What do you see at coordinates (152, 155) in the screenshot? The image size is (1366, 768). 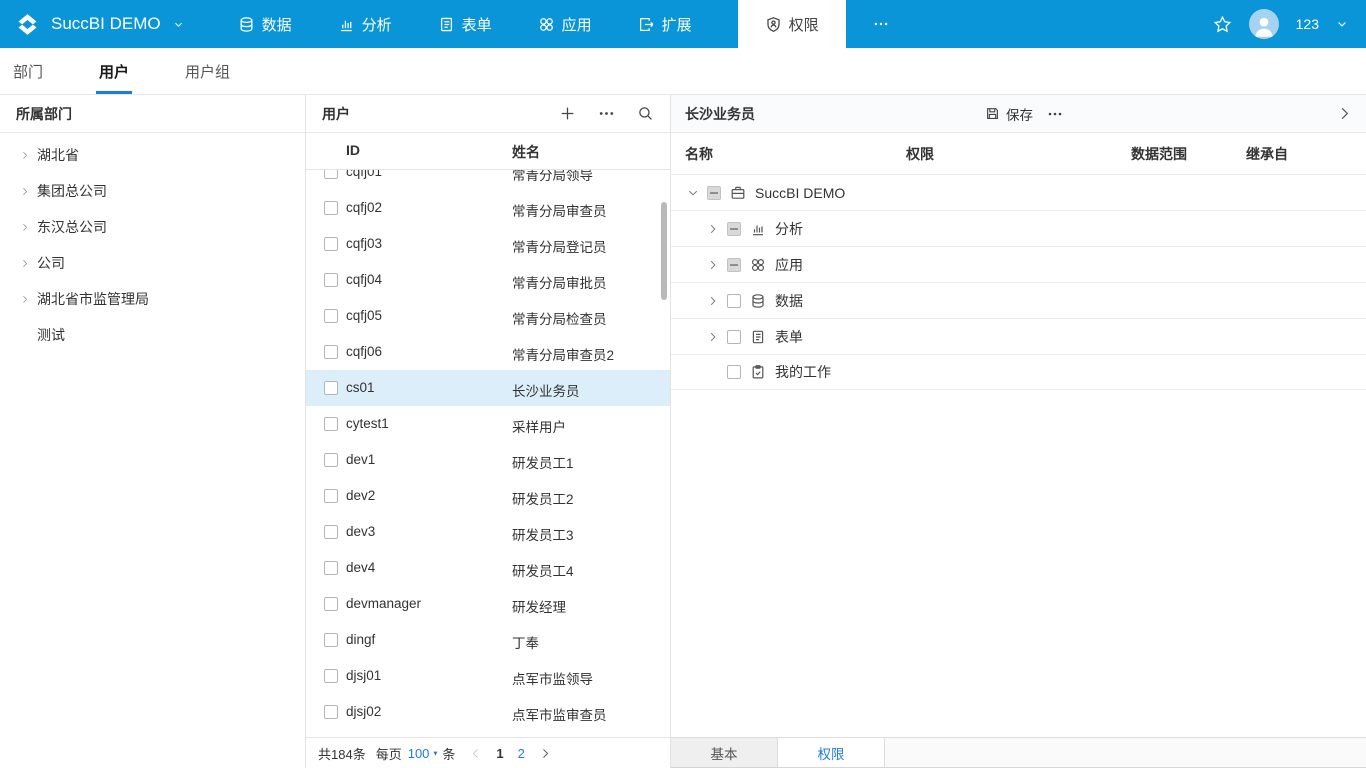 I see `dept-tree-item-湖北省: 湖北省` at bounding box center [152, 155].